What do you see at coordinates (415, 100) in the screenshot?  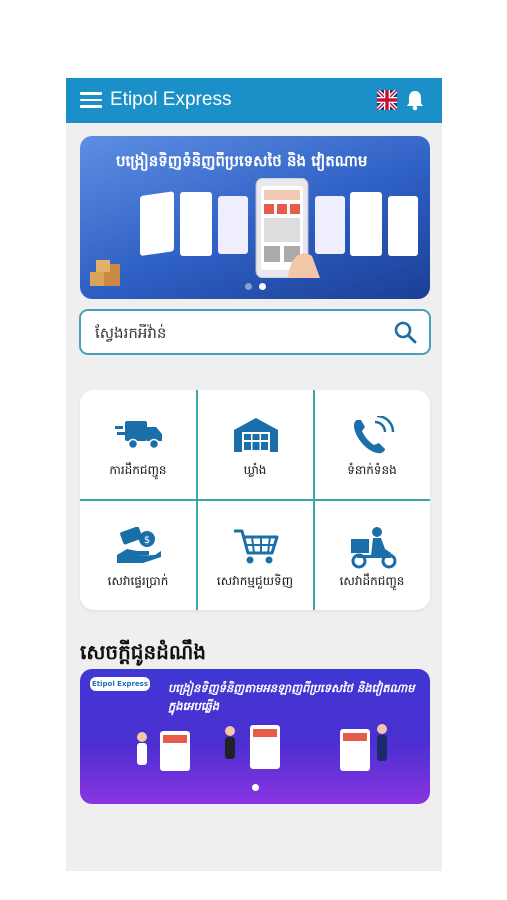 I see `bell-icon` at bounding box center [415, 100].